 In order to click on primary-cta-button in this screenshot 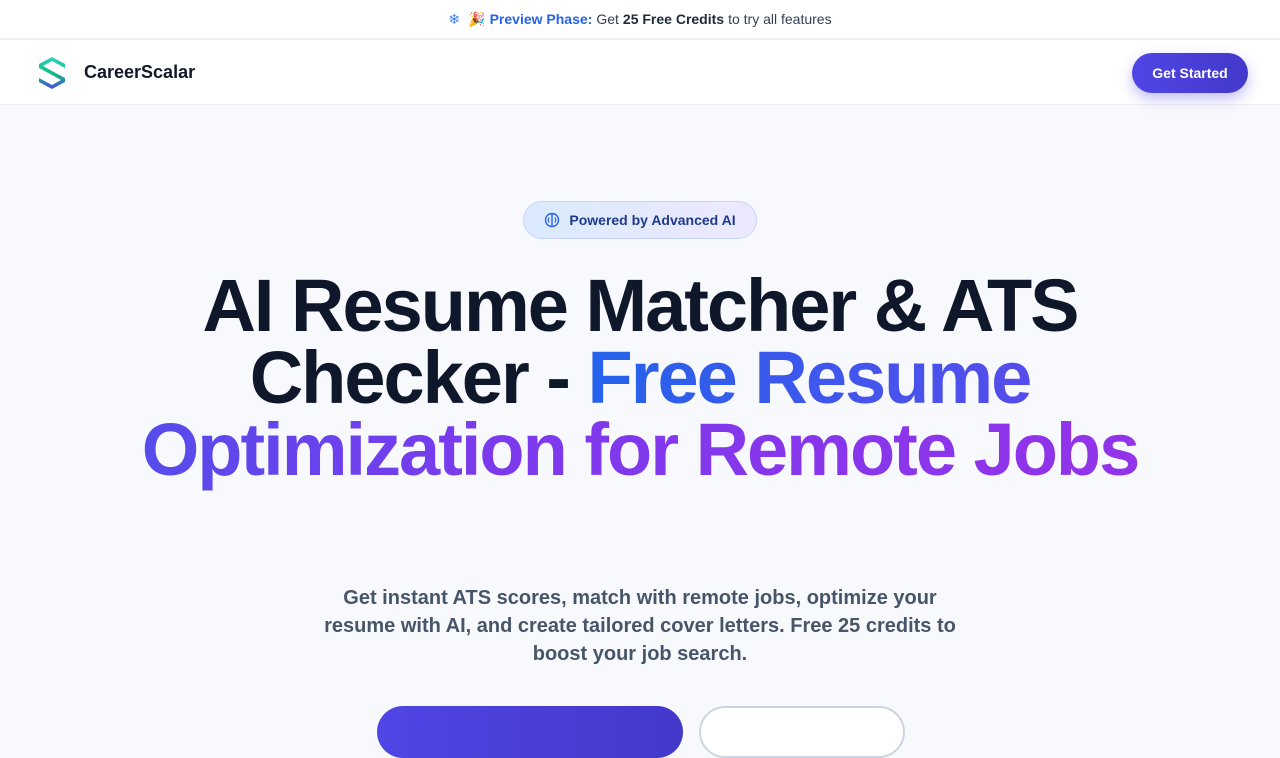, I will do `click(530, 732)`.